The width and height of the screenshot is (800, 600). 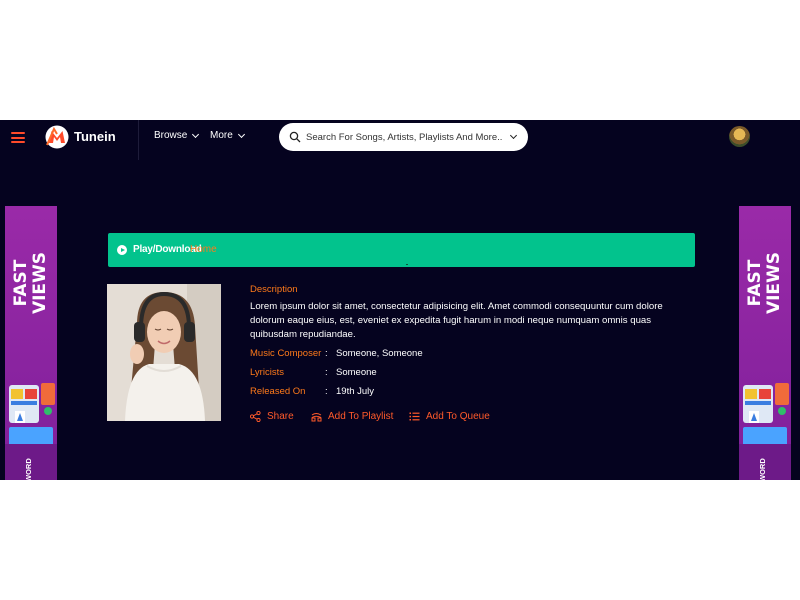 I want to click on brand-name: Tunein, so click(x=95, y=136).